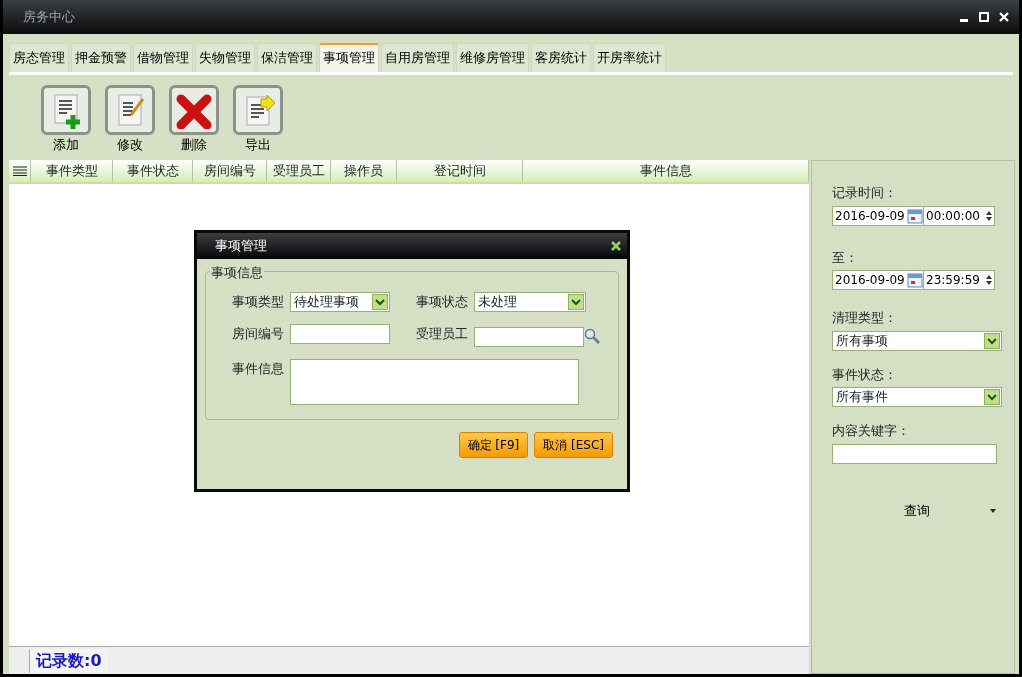 This screenshot has width=1022, height=677. I want to click on maximize-icon, so click(984, 17).